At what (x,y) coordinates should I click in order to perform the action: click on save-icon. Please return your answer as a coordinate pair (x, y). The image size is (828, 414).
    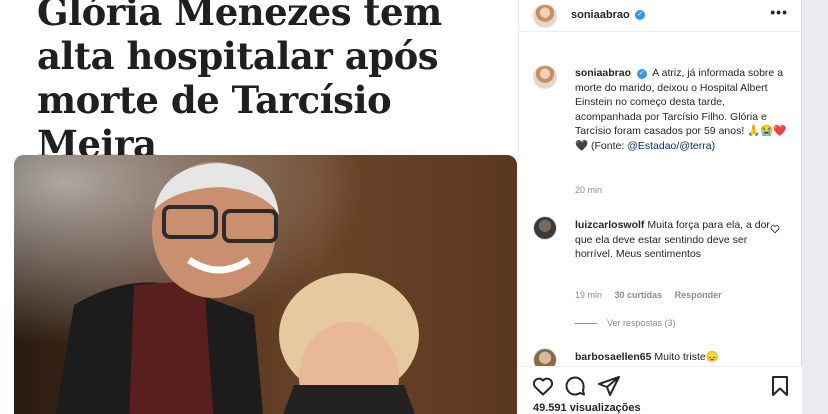
    Looking at the image, I should click on (780, 386).